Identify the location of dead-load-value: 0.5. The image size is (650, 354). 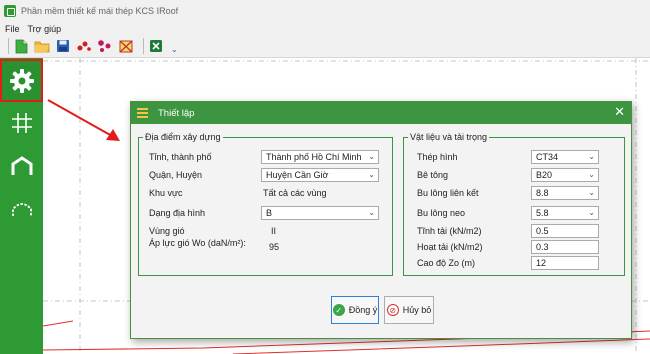
(542, 231).